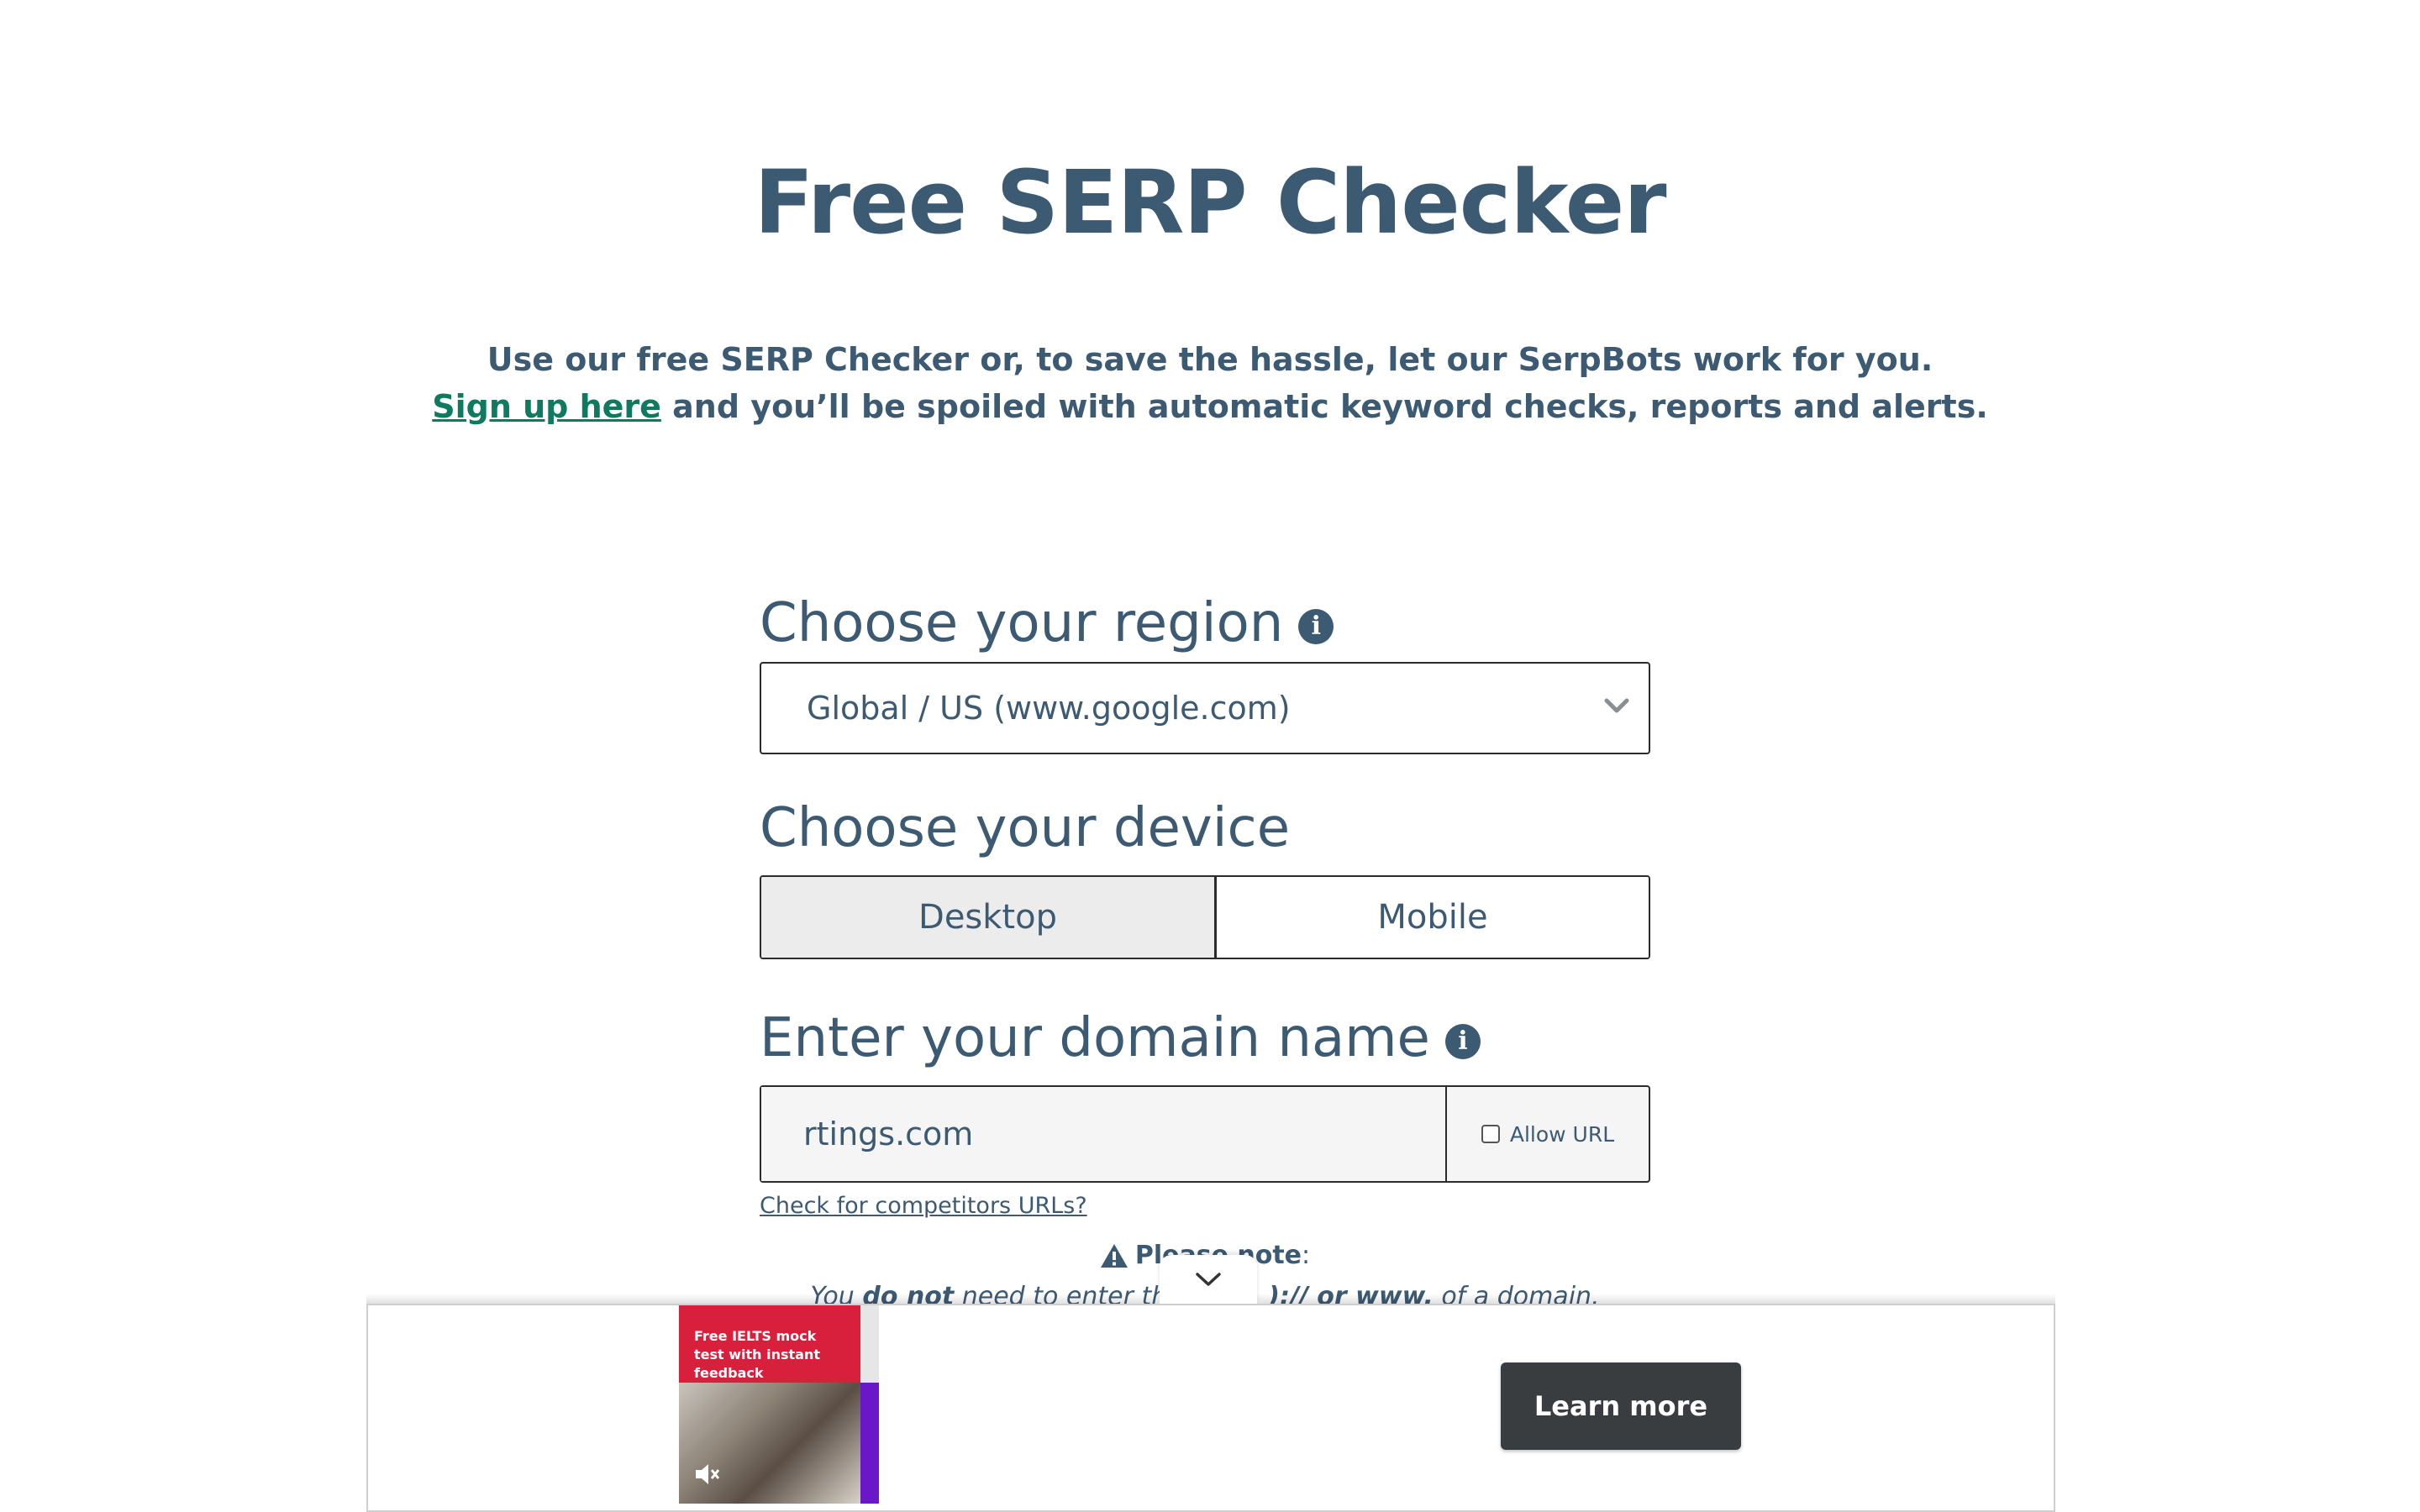 This screenshot has height=1512, width=2420. I want to click on ad-collapse-button, so click(1208, 1279).